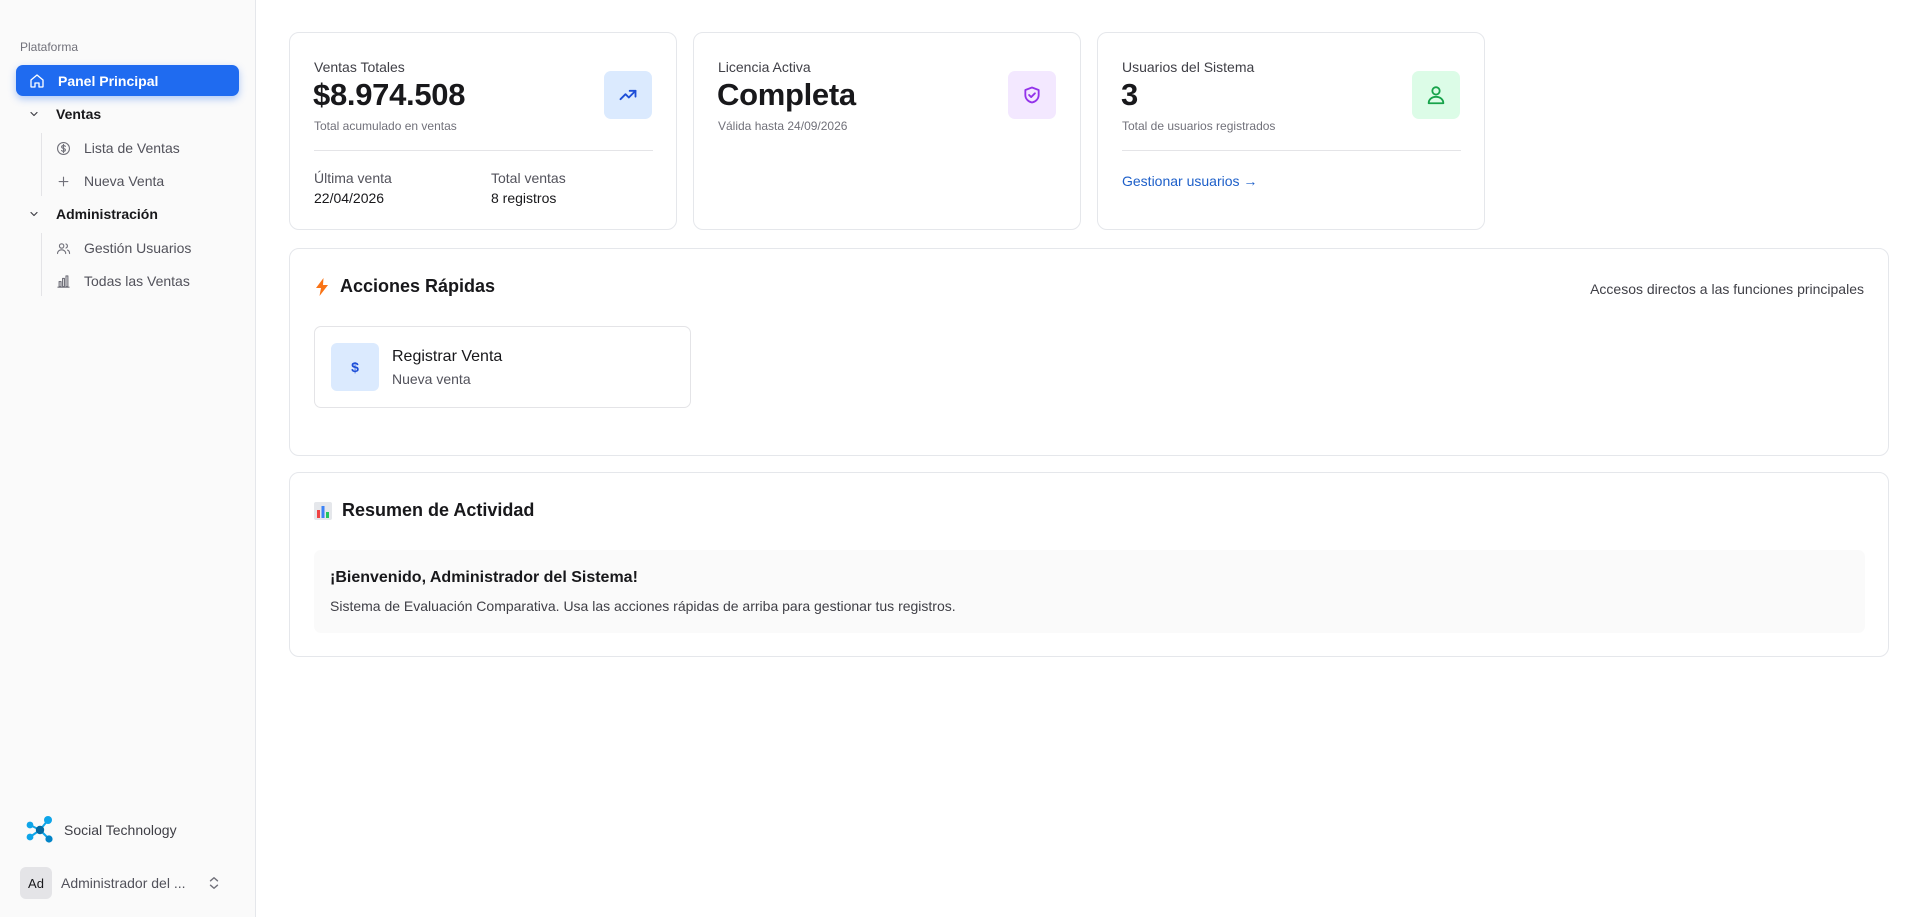 The image size is (1920, 917). Describe the element at coordinates (359, 67) in the screenshot. I see `sales-label: Ventas Totales` at that location.